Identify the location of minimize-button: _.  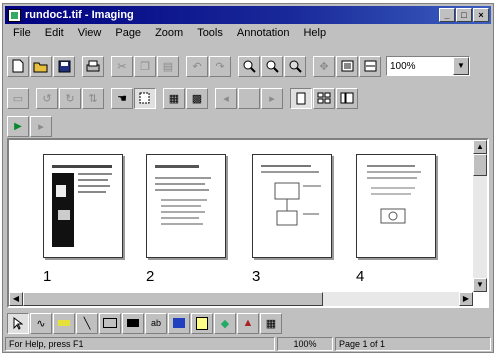
(447, 15).